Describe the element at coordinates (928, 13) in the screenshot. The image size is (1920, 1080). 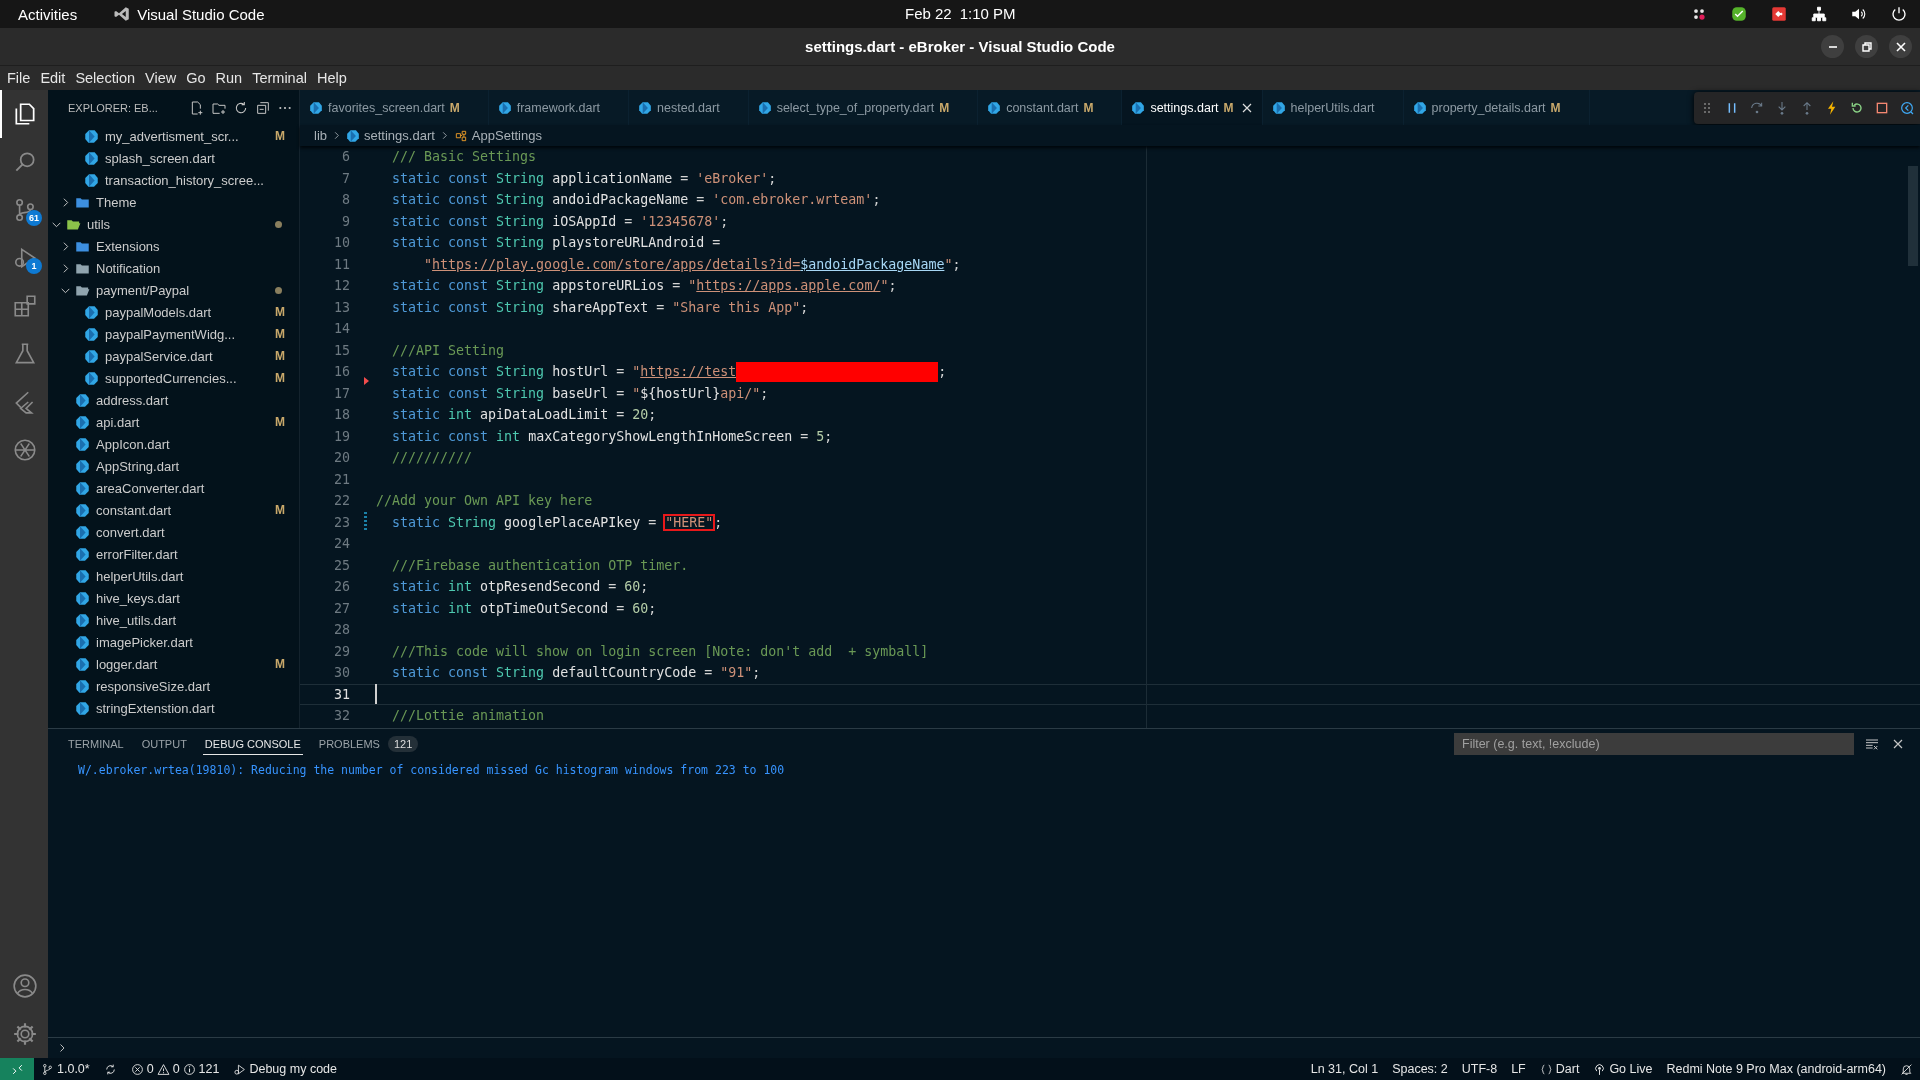
I see `date-text: Feb 22` at that location.